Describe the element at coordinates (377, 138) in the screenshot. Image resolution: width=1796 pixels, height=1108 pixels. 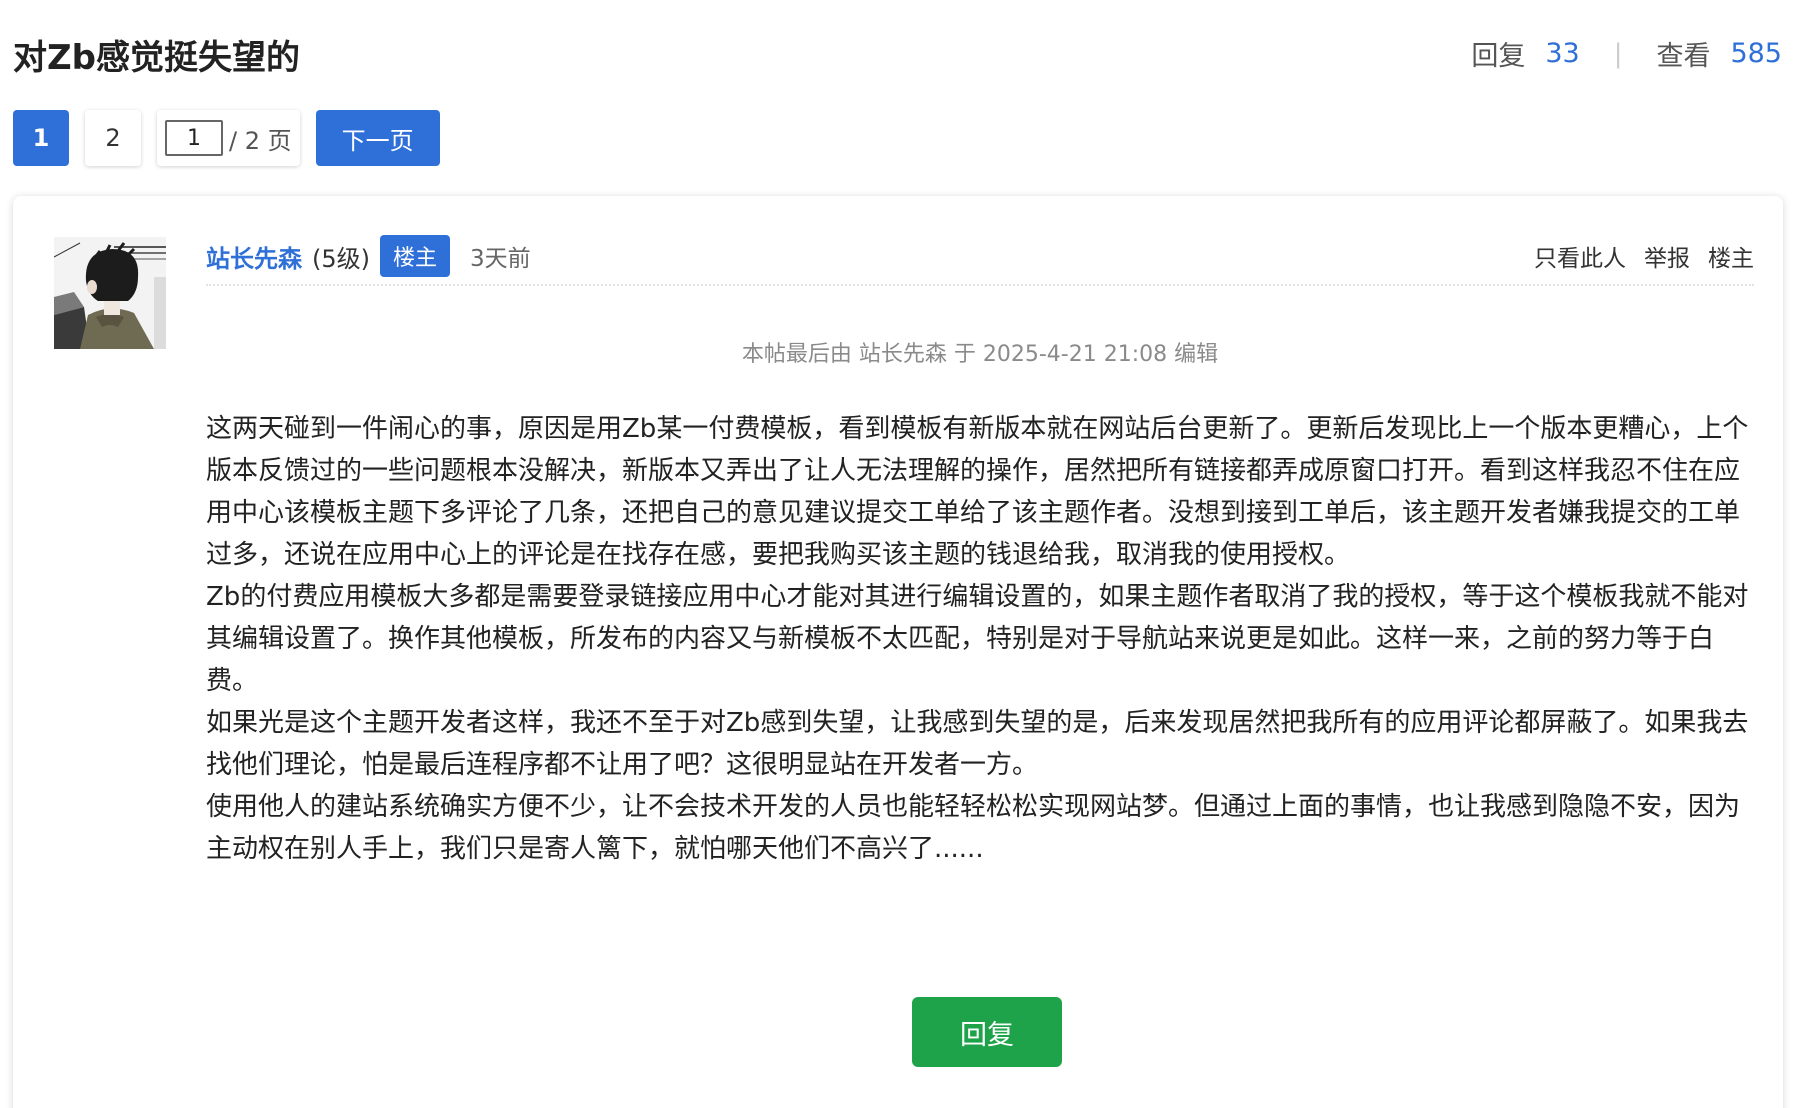
I see `next-page-button: 下一页` at that location.